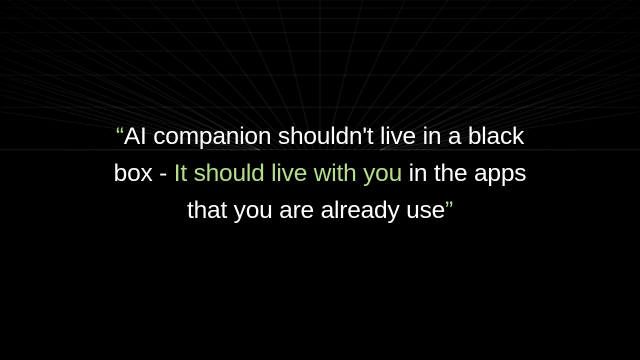 The height and width of the screenshot is (360, 640). What do you see at coordinates (324, 136) in the screenshot?
I see `quote-line-1: AI companion shouldn't live in a black` at bounding box center [324, 136].